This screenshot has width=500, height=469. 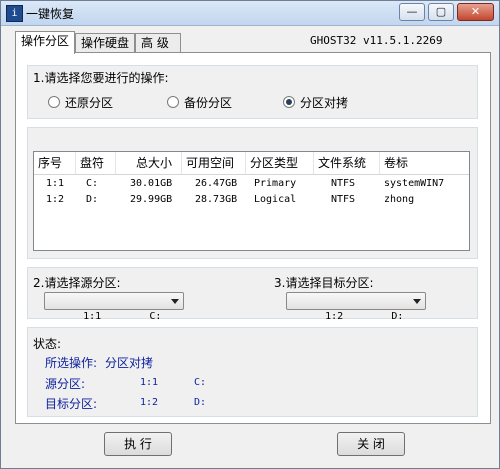 I want to click on cell-volume: zhong, so click(x=399, y=199).